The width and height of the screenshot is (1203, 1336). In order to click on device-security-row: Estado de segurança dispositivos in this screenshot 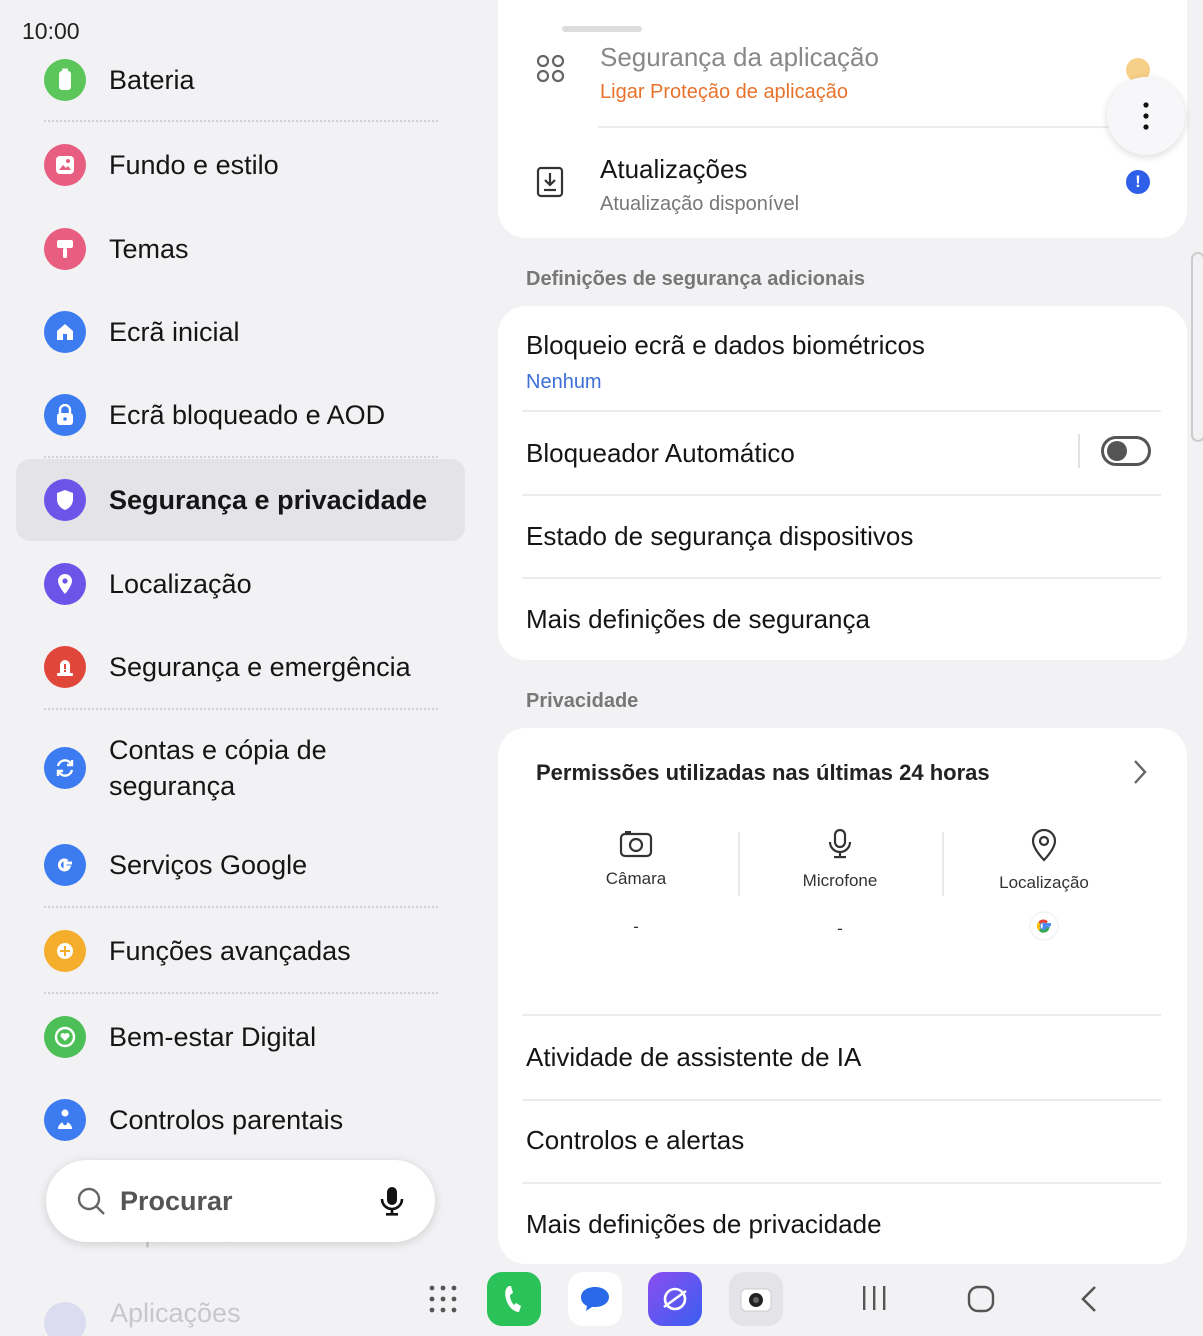, I will do `click(842, 536)`.